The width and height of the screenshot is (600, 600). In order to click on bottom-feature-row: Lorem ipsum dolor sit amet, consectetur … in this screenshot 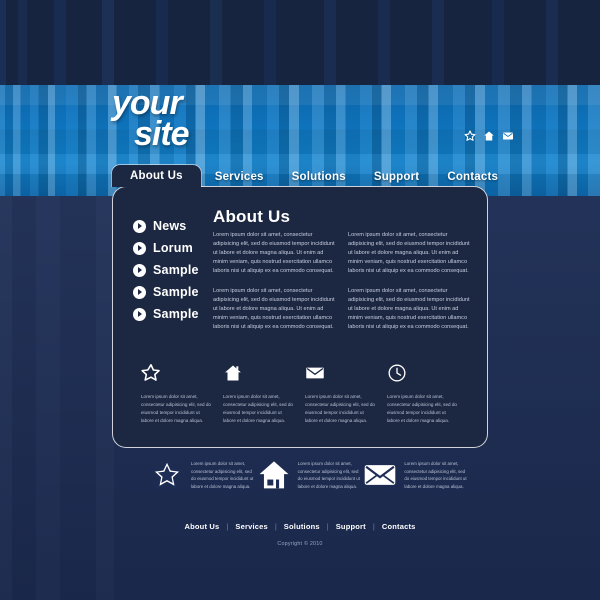, I will do `click(310, 475)`.